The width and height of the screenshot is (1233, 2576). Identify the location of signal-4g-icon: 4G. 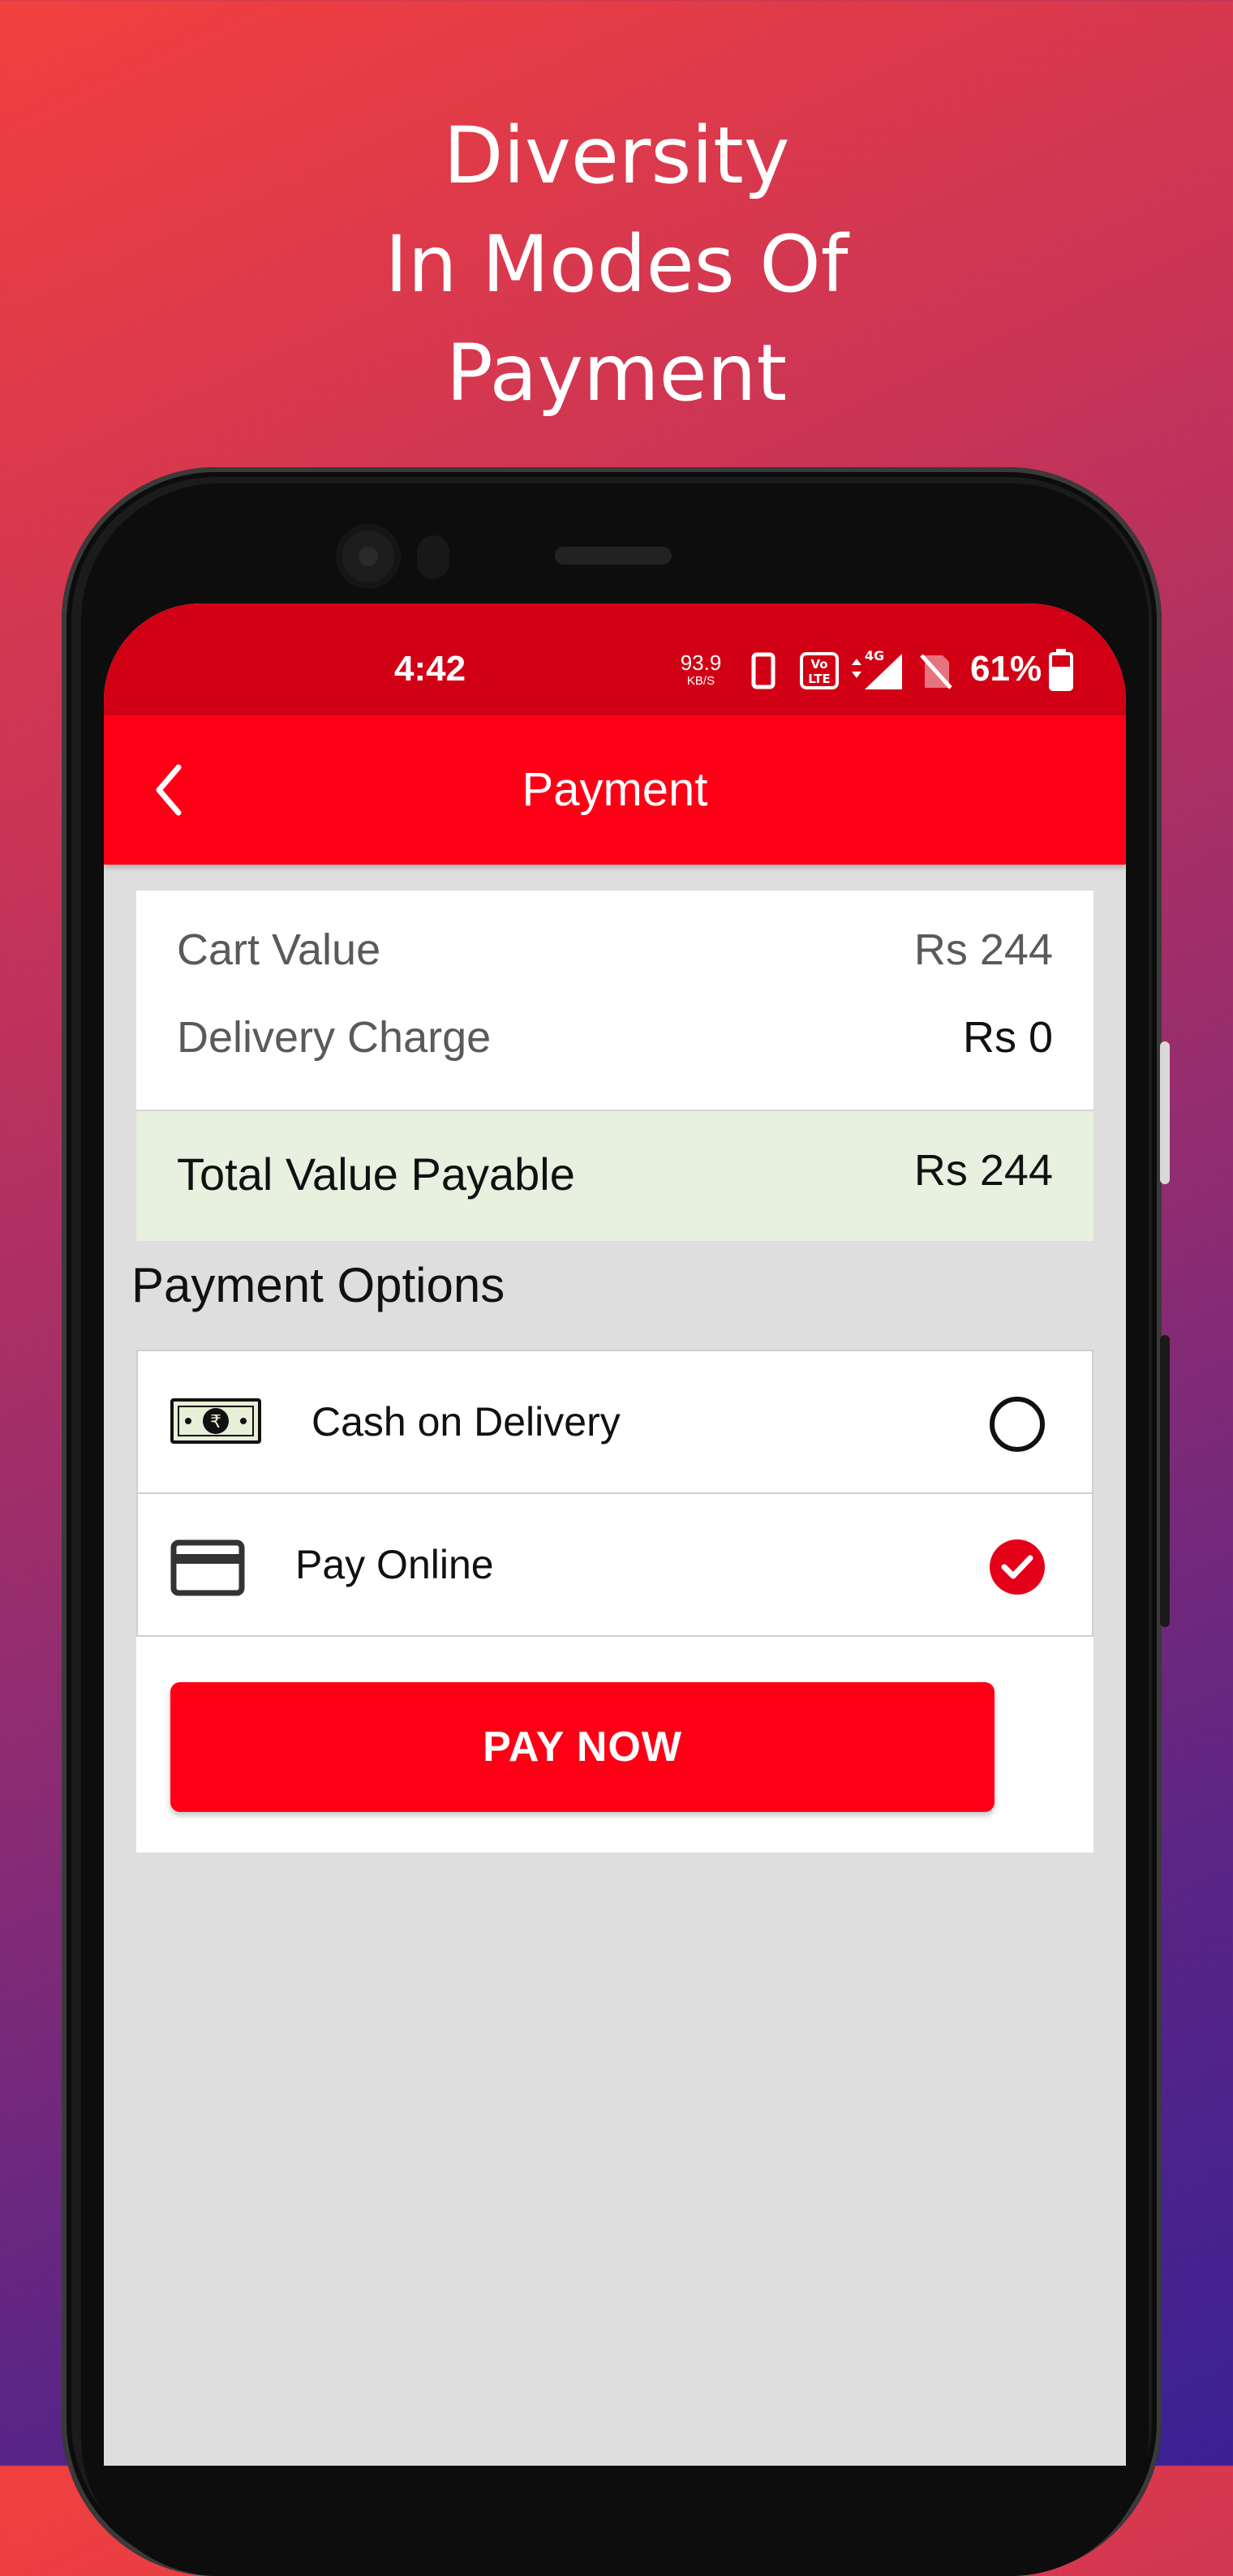
(877, 668).